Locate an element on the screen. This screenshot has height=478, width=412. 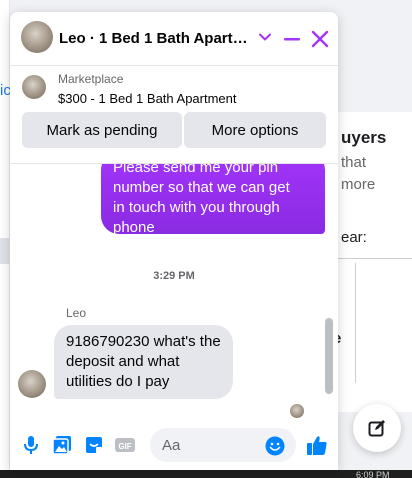
taskbar-clock: 6:09 PM is located at coordinates (373, 474).